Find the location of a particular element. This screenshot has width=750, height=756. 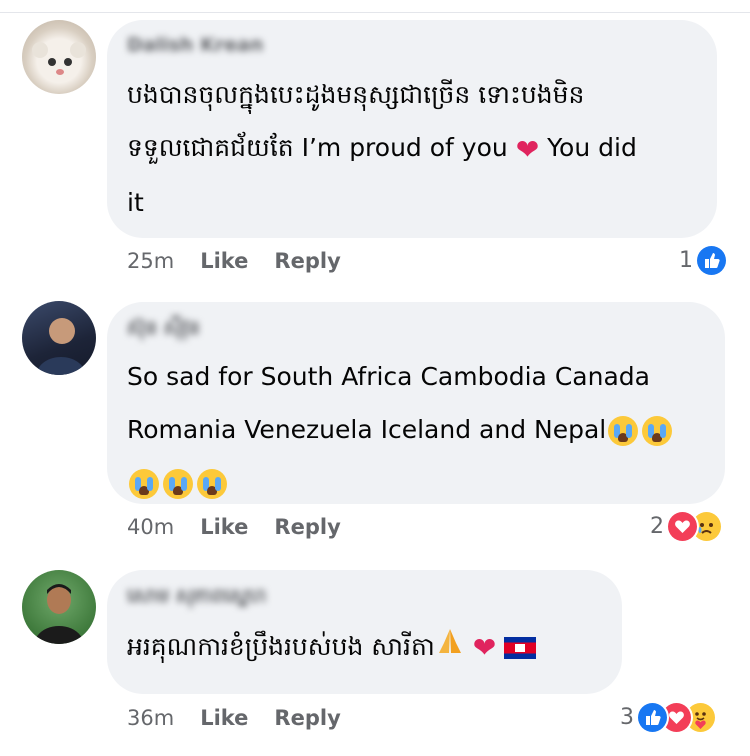

comment-author: Dalish Krean is located at coordinates (195, 45).